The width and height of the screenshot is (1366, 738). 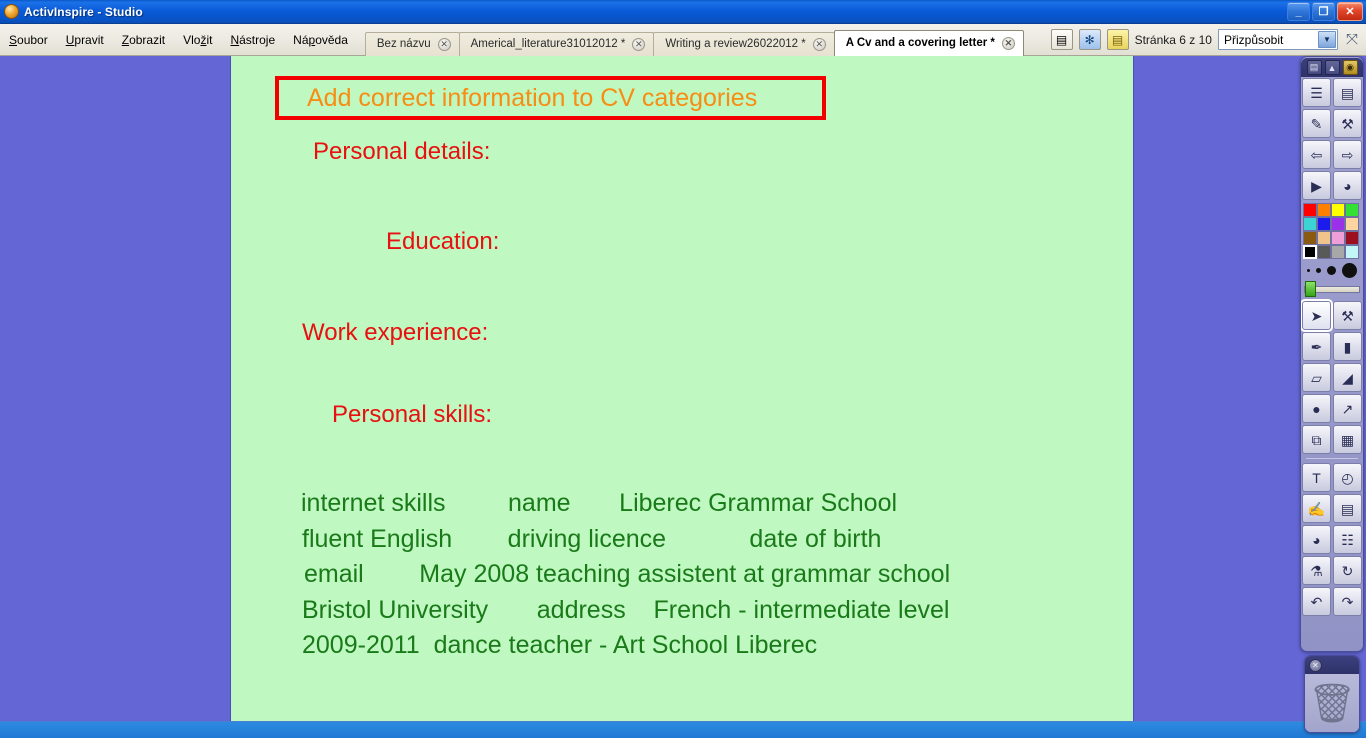 What do you see at coordinates (1253, 39) in the screenshot?
I see `zoom-value: Přizpůsobit` at bounding box center [1253, 39].